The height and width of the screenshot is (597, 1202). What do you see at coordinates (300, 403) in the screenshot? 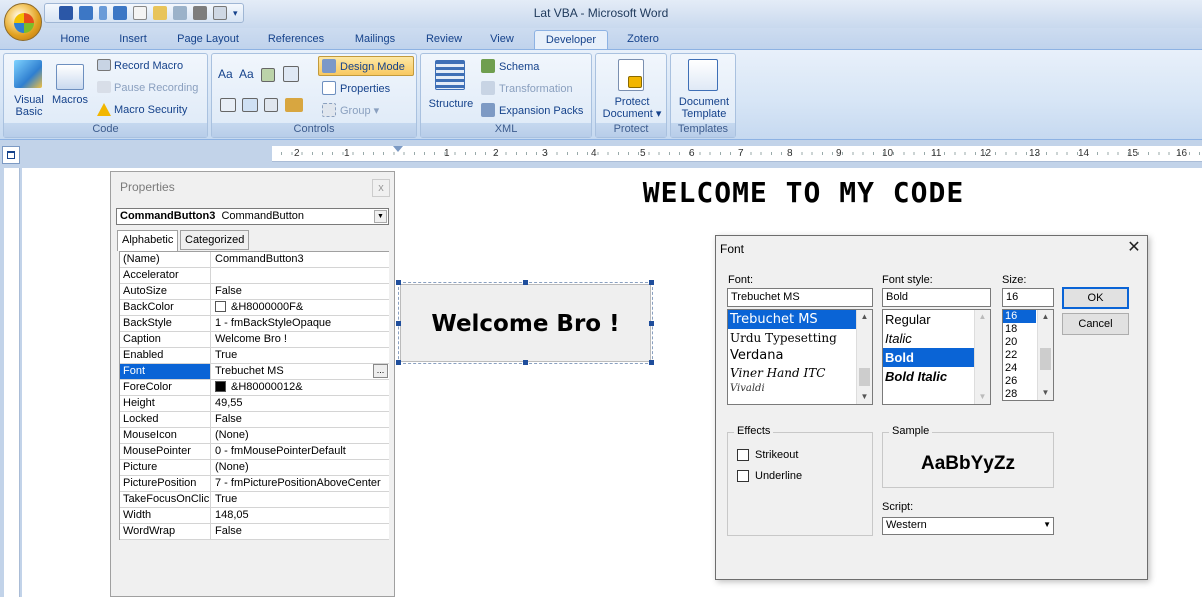
I see `property-value: 49,55` at bounding box center [300, 403].